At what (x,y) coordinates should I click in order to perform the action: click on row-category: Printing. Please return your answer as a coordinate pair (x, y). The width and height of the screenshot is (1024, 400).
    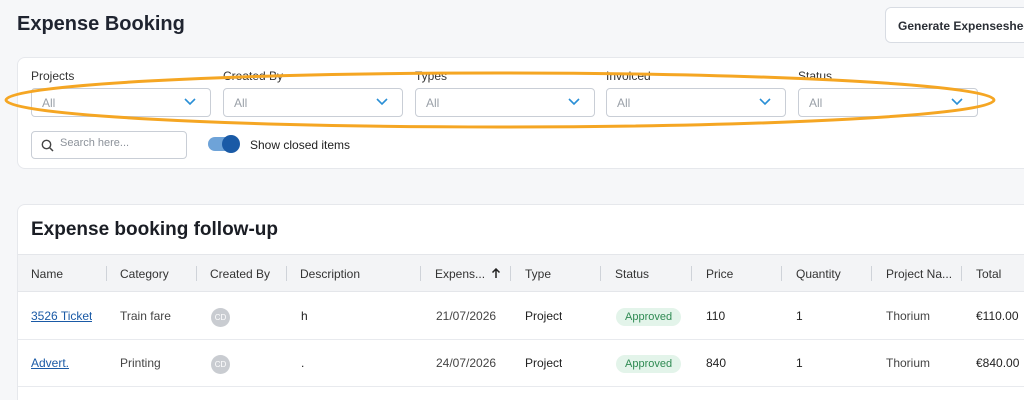
    Looking at the image, I should click on (140, 363).